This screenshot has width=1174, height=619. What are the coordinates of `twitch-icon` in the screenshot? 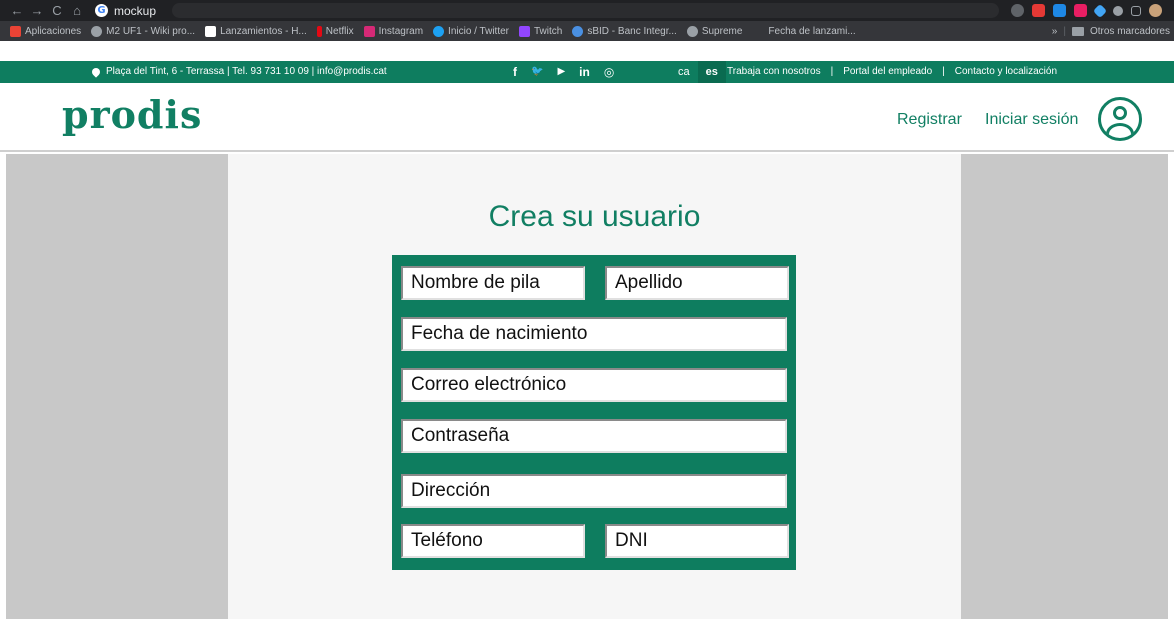 It's located at (524, 31).